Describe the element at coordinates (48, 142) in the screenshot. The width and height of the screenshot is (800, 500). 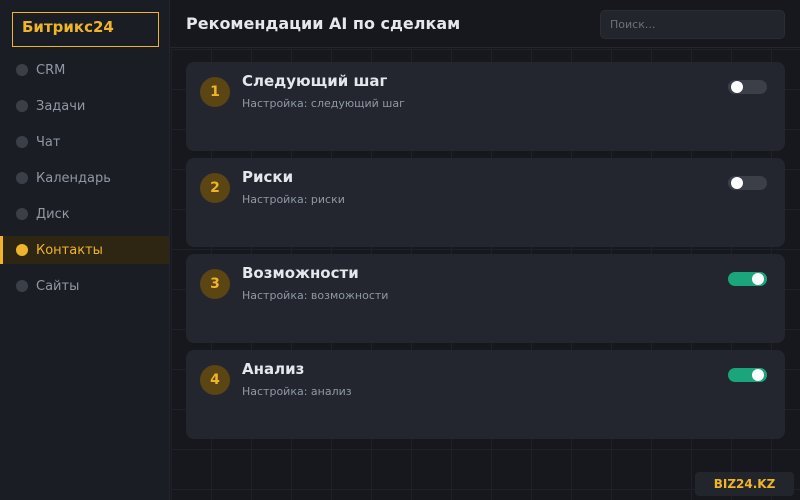
I see `sidebar-item-label: Чат` at that location.